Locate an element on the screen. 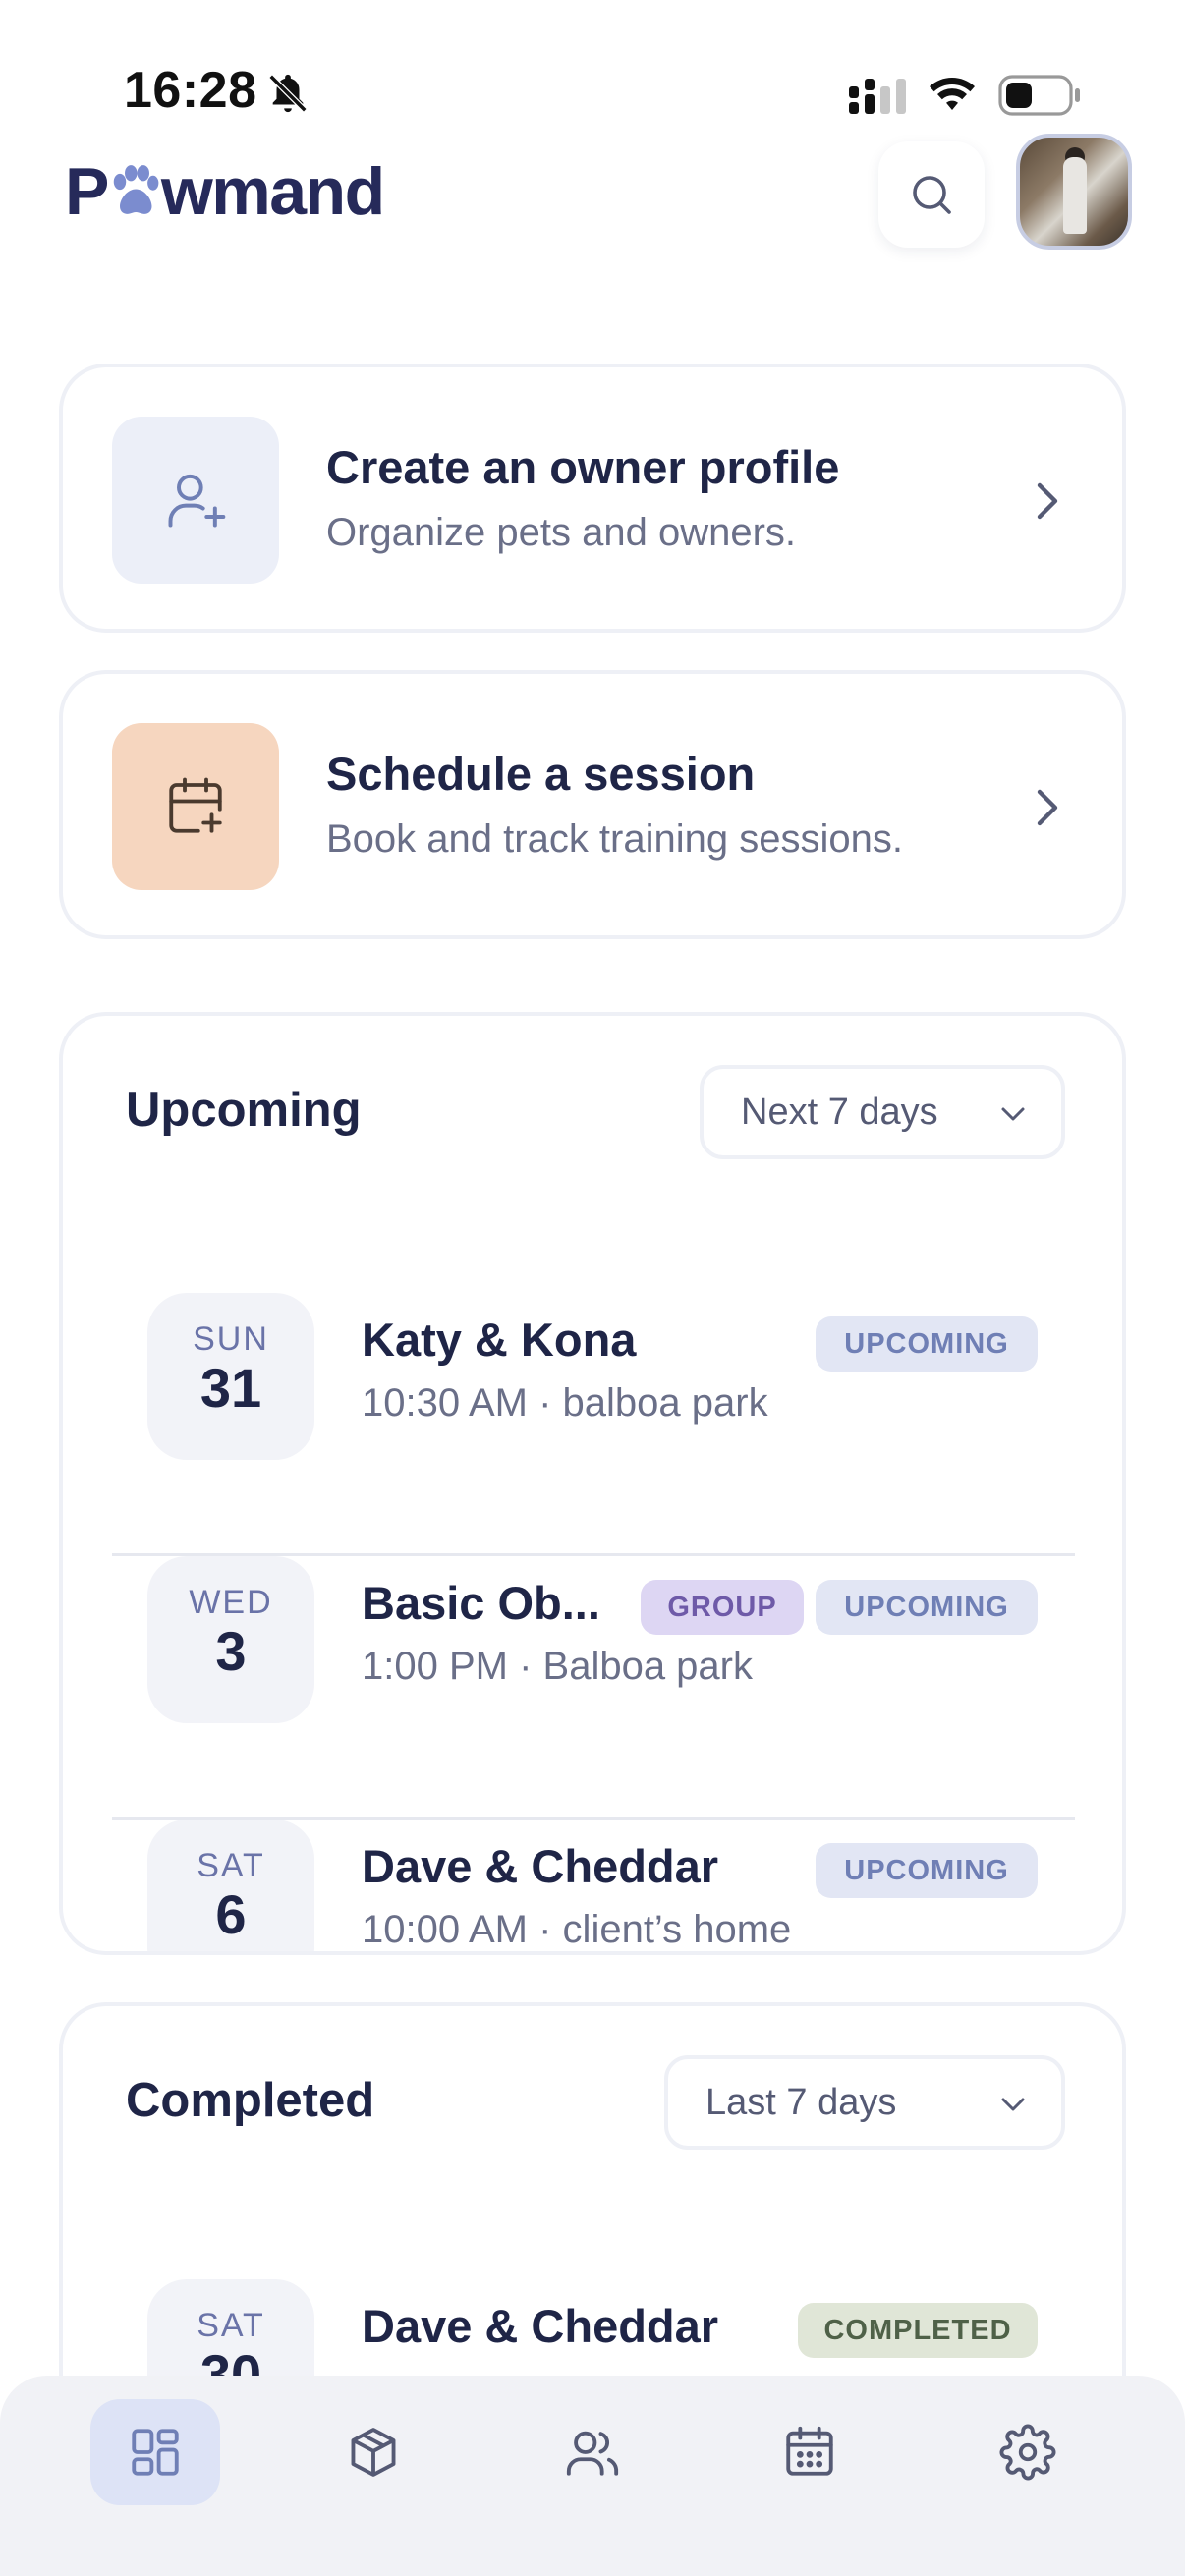  avatar-photo-figure is located at coordinates (1075, 195).